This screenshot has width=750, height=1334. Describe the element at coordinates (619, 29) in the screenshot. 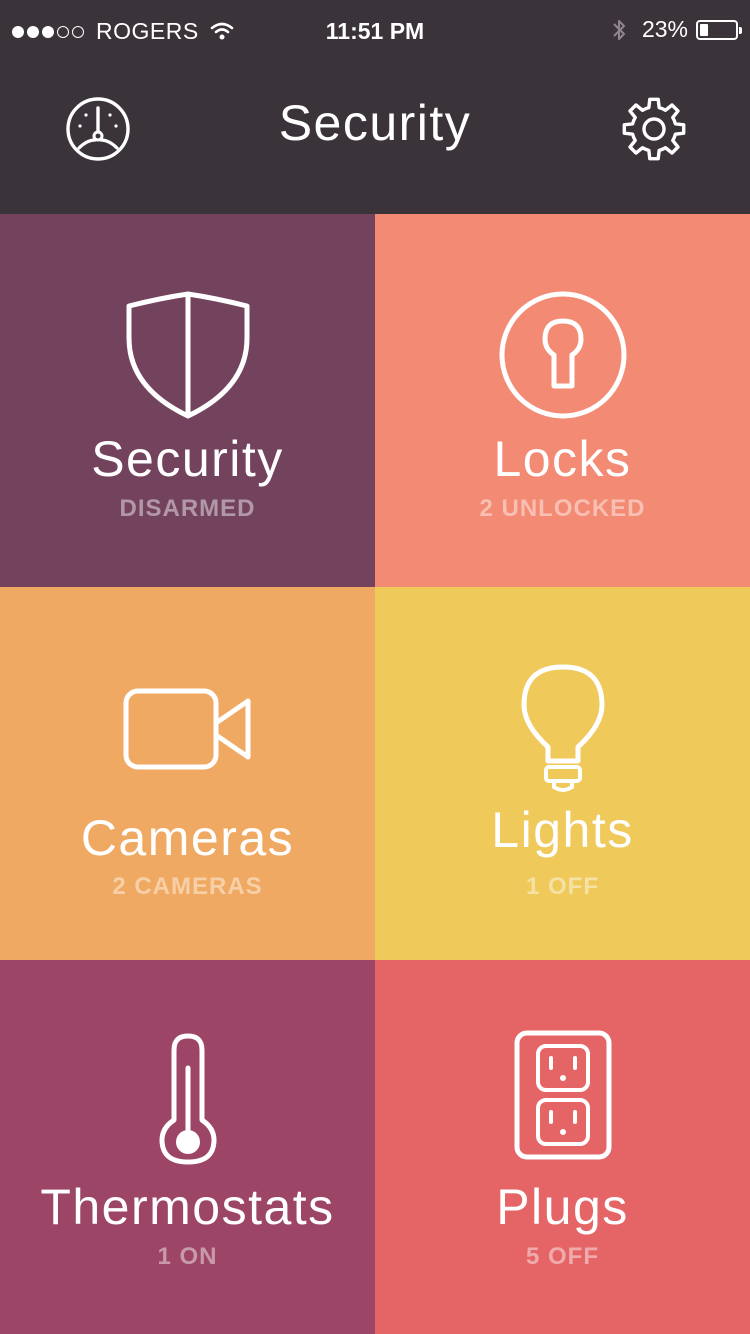

I see `bluetooth-icon` at that location.